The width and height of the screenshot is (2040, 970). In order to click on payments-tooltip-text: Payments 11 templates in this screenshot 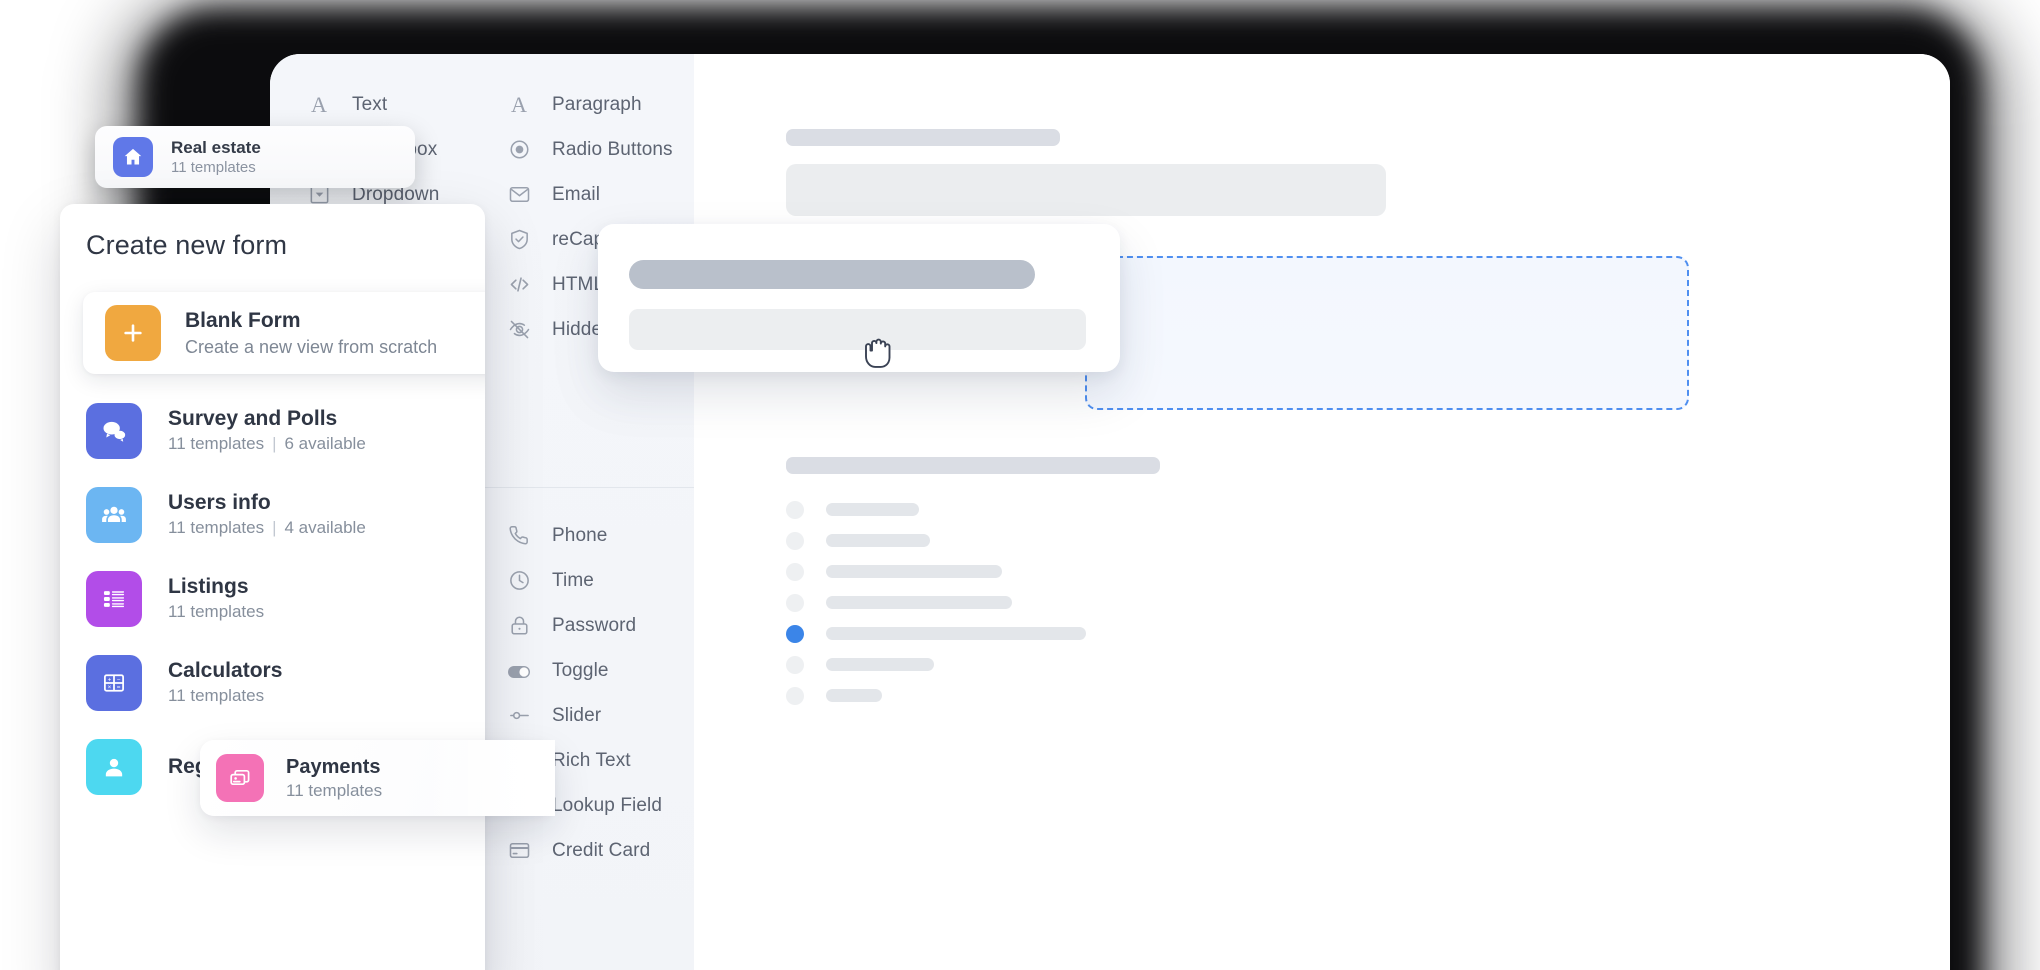, I will do `click(334, 778)`.